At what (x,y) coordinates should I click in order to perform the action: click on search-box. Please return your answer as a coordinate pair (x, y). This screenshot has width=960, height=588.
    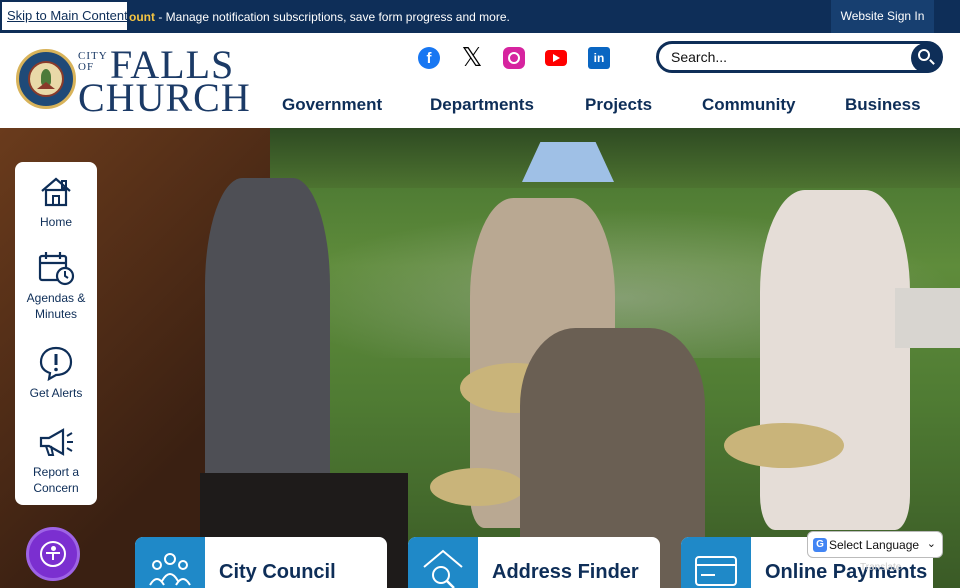
    Looking at the image, I should click on (799, 57).